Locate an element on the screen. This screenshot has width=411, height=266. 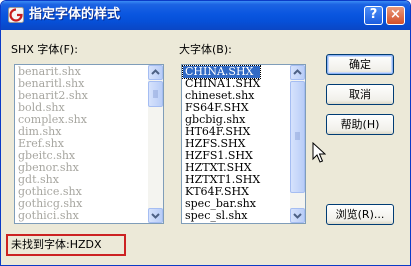
mouse-pointer-icon is located at coordinates (319, 152).